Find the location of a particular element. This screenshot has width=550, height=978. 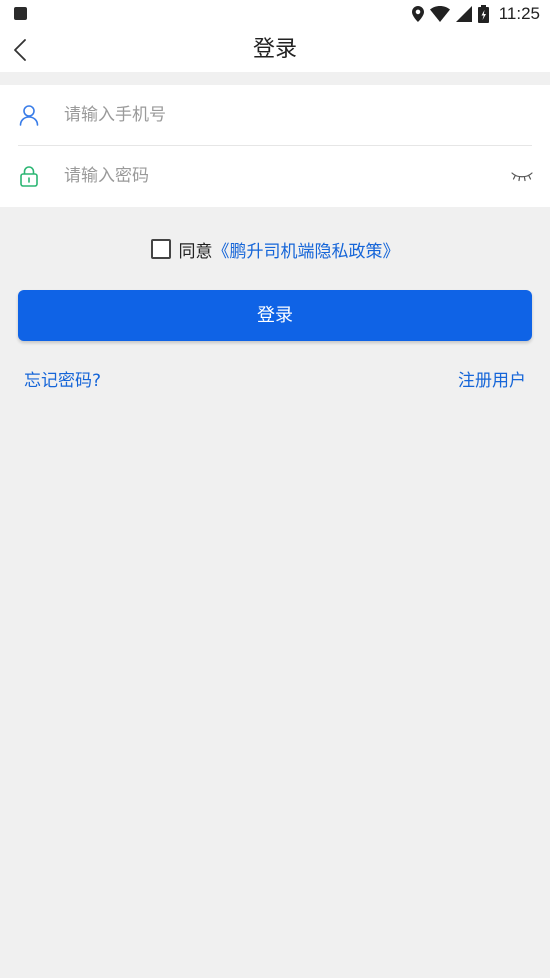

title-bar: 登录 is located at coordinates (275, 50).